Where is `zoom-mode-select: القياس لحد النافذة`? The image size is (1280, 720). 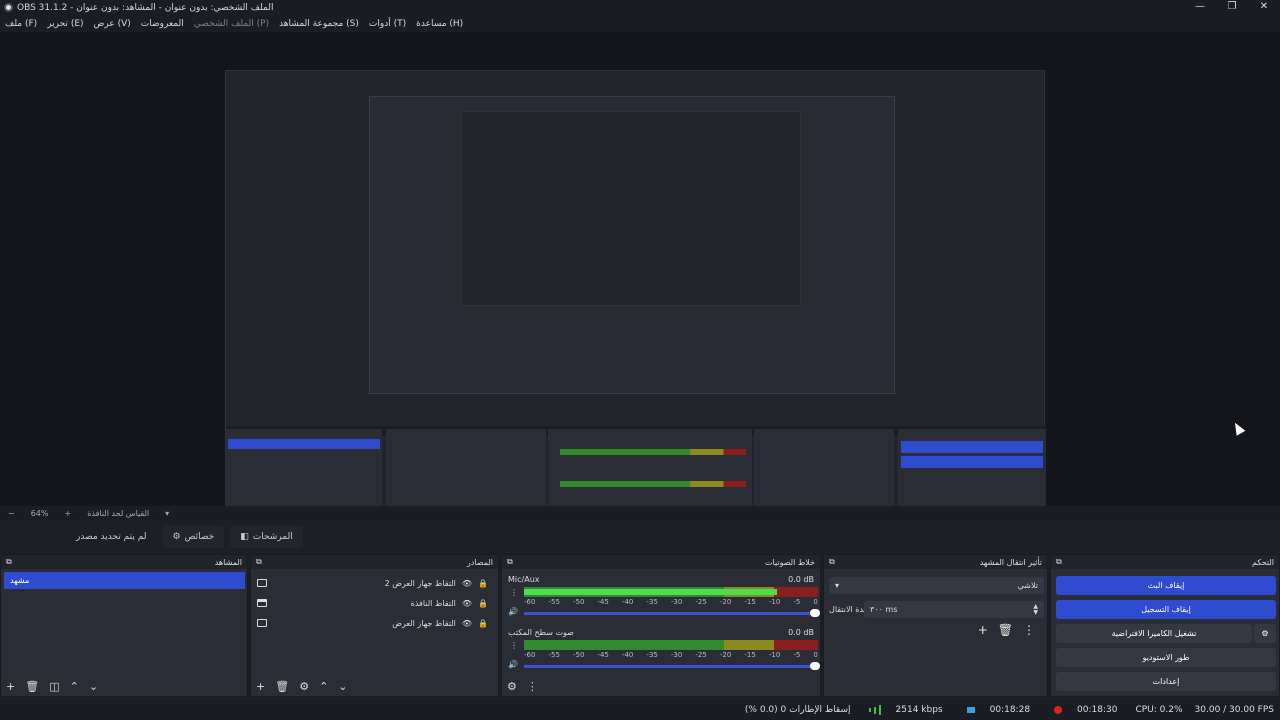
zoom-mode-select: القياس لحد النافذة is located at coordinates (118, 513).